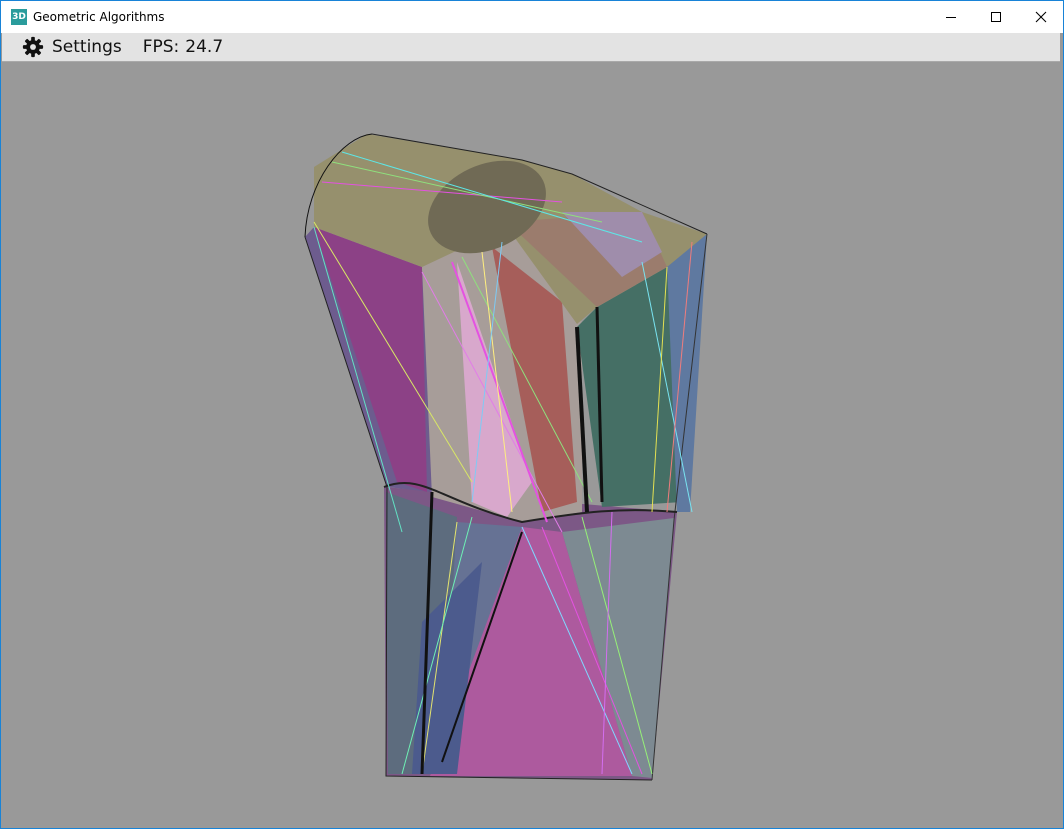  What do you see at coordinates (532, 17) in the screenshot?
I see `title-bar: 3D Geometric Algorithms` at bounding box center [532, 17].